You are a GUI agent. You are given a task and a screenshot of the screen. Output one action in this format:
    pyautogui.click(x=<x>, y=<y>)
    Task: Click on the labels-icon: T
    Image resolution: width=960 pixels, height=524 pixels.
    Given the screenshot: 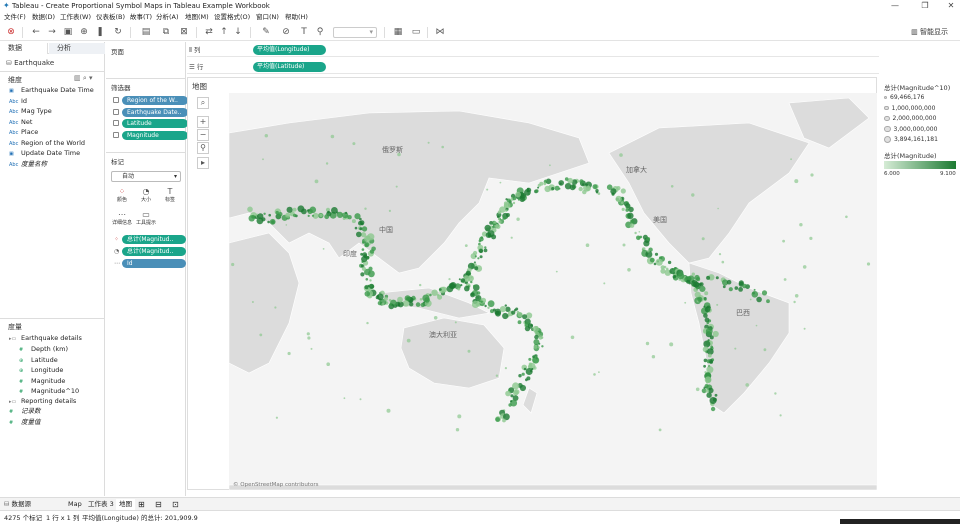 What is the action you would take?
    pyautogui.click(x=304, y=32)
    